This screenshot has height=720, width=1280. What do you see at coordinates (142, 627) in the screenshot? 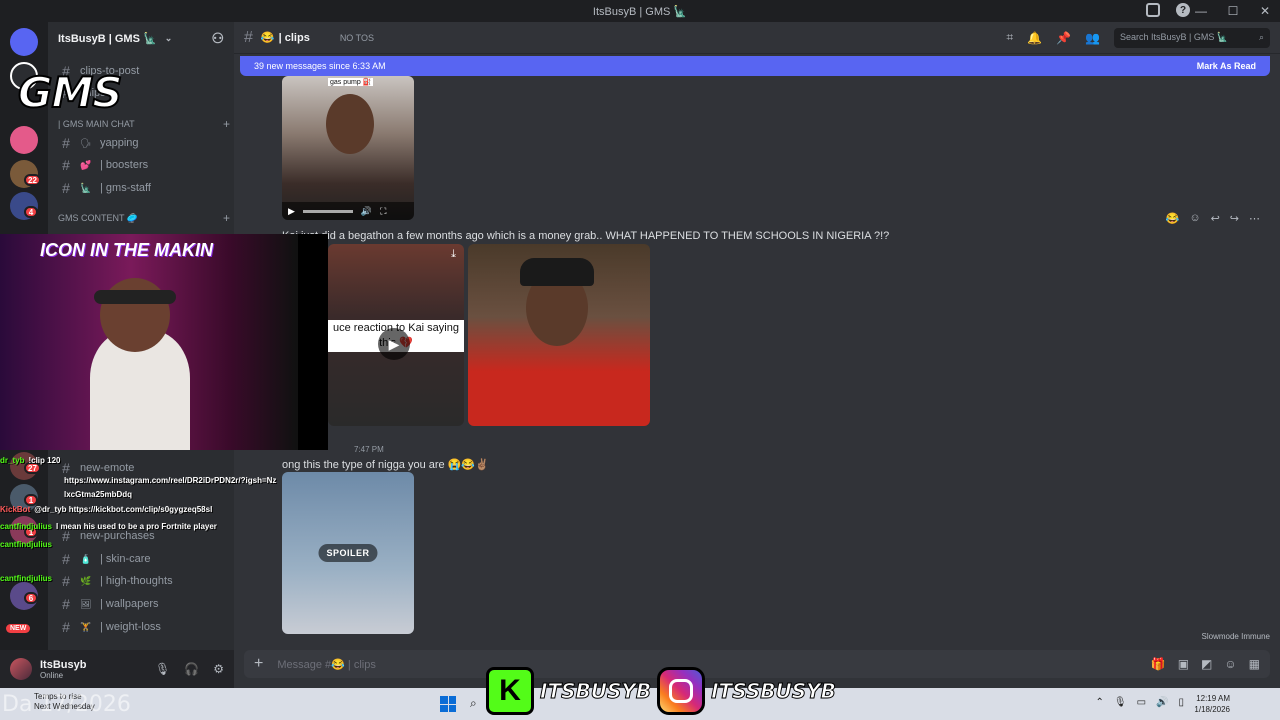
I see `channel-weight-loss: # 🏋 | weight-loss` at bounding box center [142, 627].